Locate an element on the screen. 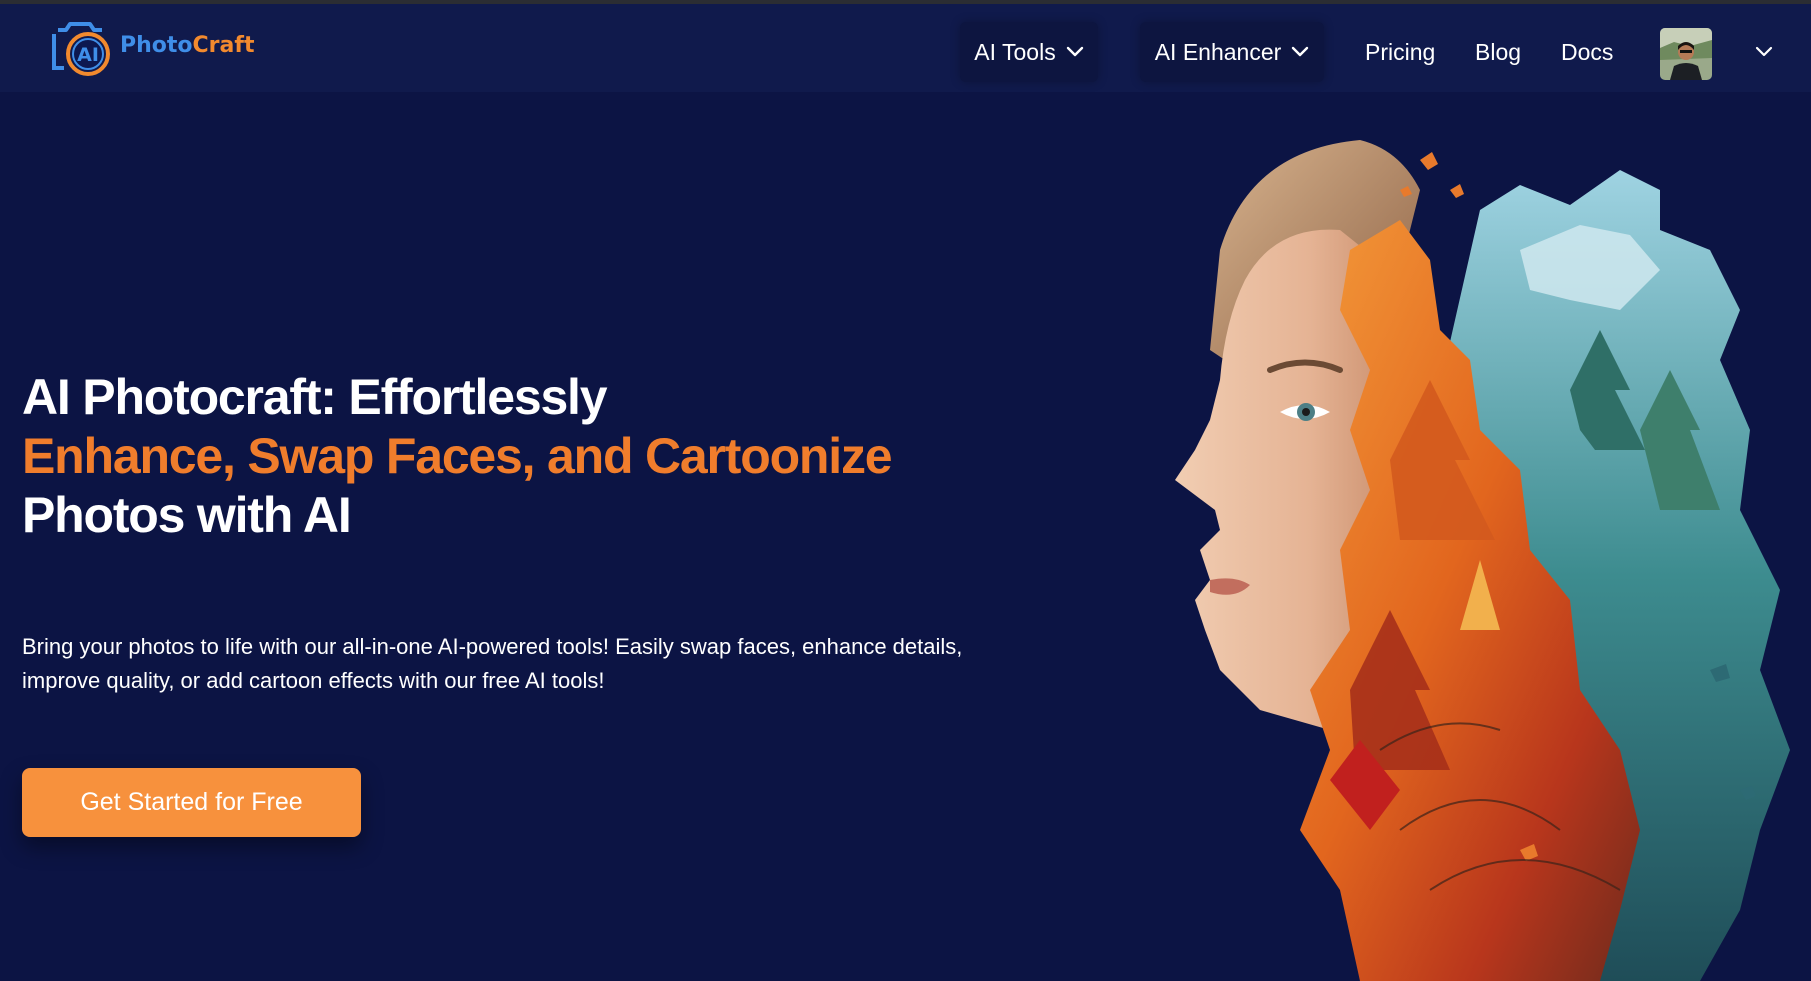 The image size is (1811, 981). headline-line-2: Enhance, Swap Faces, and Cartoonize is located at coordinates (457, 456).